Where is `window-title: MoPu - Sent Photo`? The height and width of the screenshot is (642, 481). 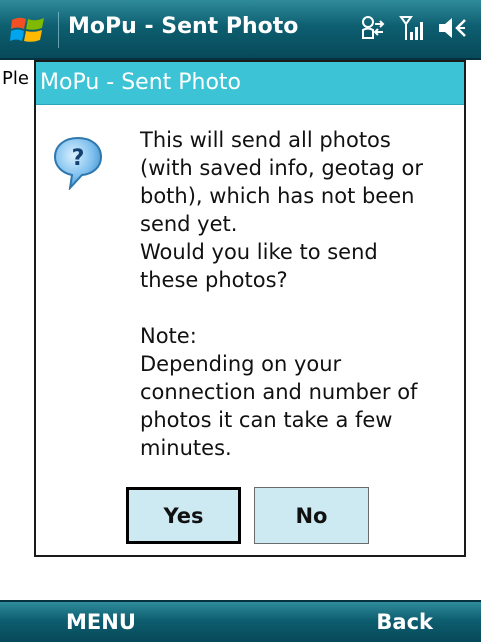
window-title: MoPu - Sent Photo is located at coordinates (183, 26).